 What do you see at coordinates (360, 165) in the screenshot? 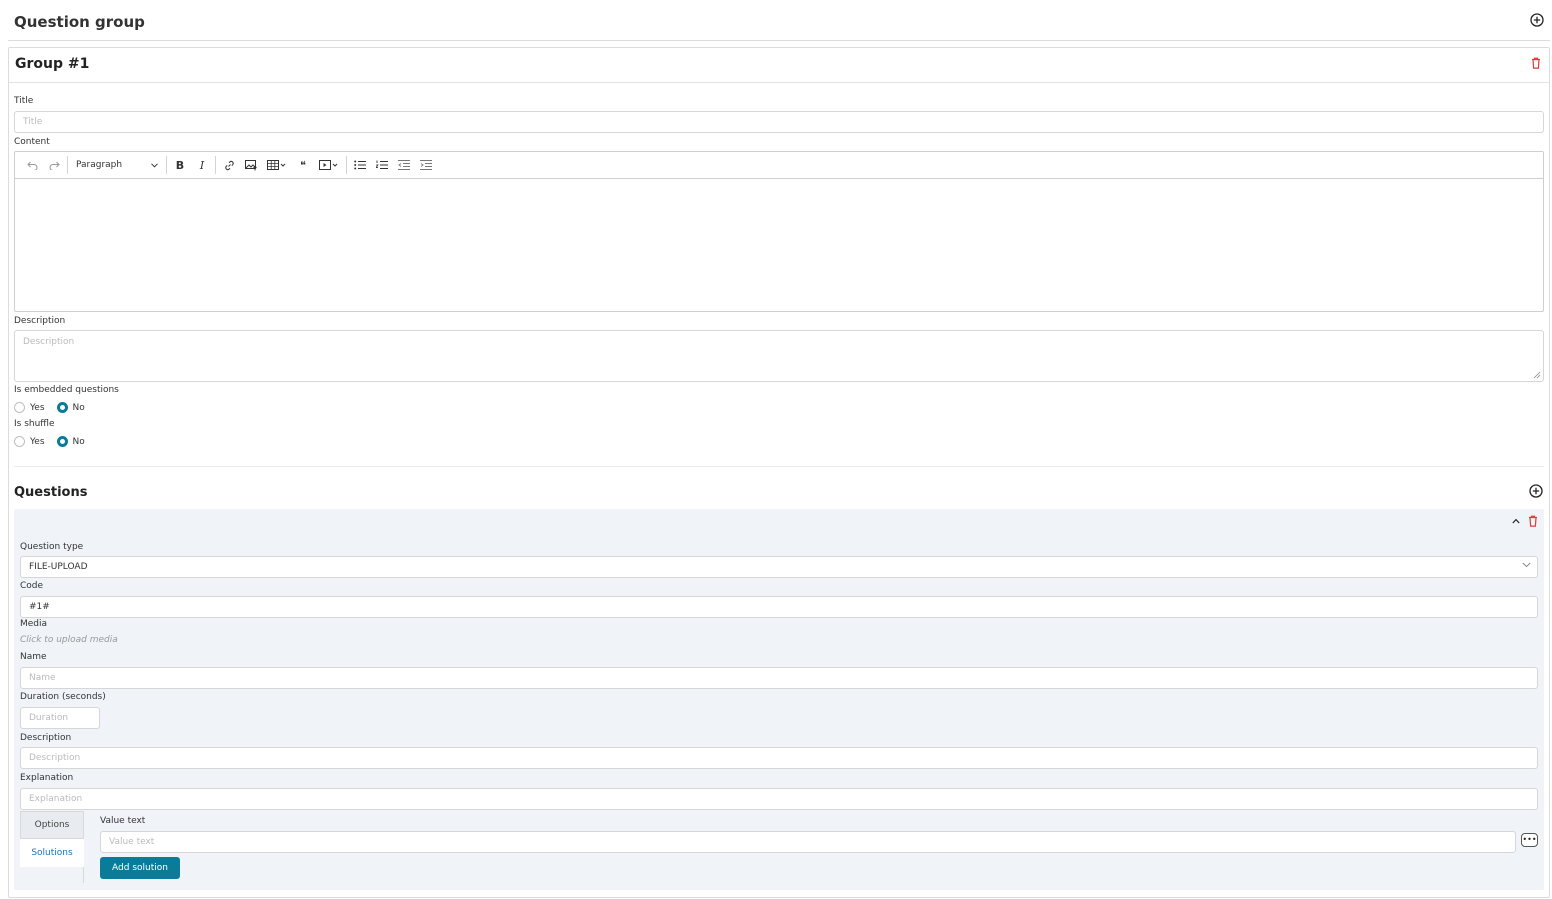
I see `bullet-list-icon` at bounding box center [360, 165].